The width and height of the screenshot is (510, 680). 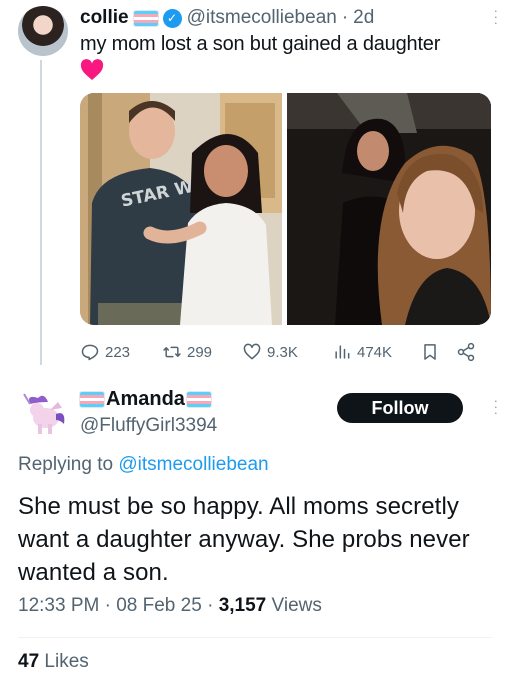 What do you see at coordinates (282, 352) in the screenshot?
I see `like-count: 9.3K` at bounding box center [282, 352].